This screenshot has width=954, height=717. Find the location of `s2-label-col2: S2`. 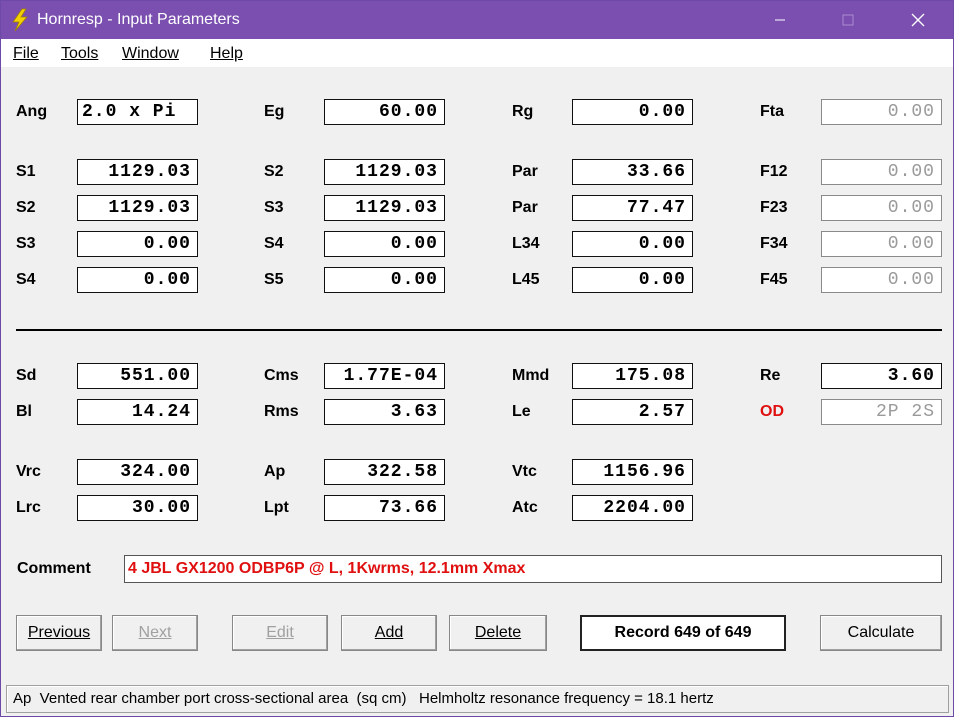

s2-label-col2: S2 is located at coordinates (274, 171).